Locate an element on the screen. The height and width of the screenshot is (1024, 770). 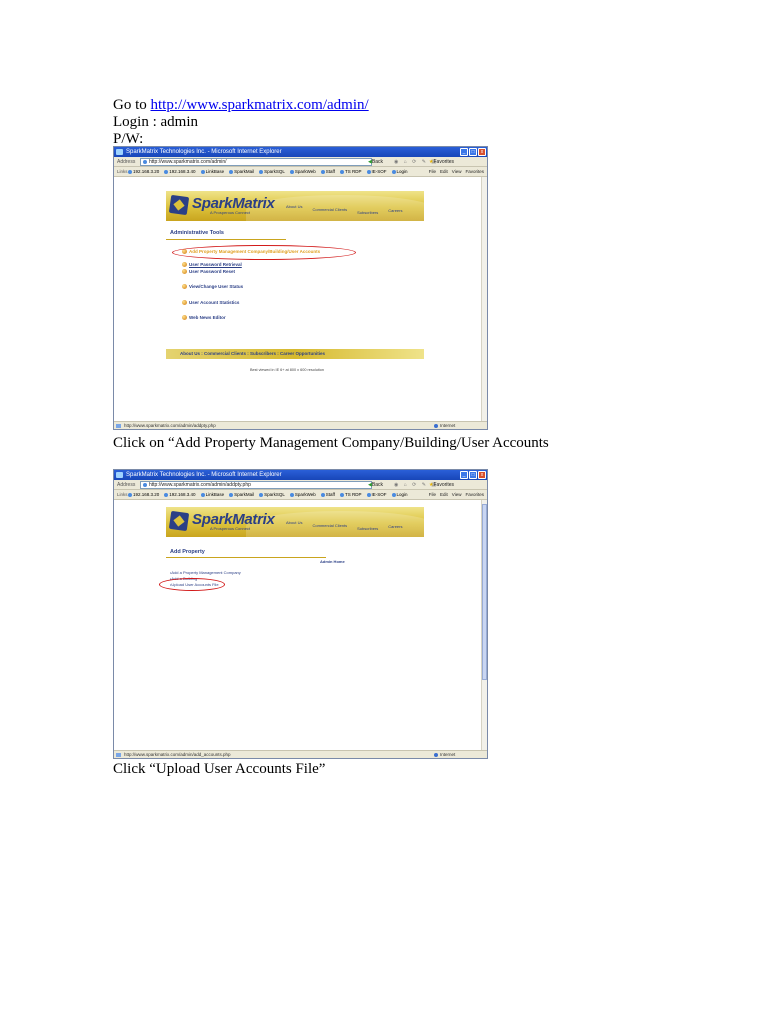
section-divider is located at coordinates (226, 239).